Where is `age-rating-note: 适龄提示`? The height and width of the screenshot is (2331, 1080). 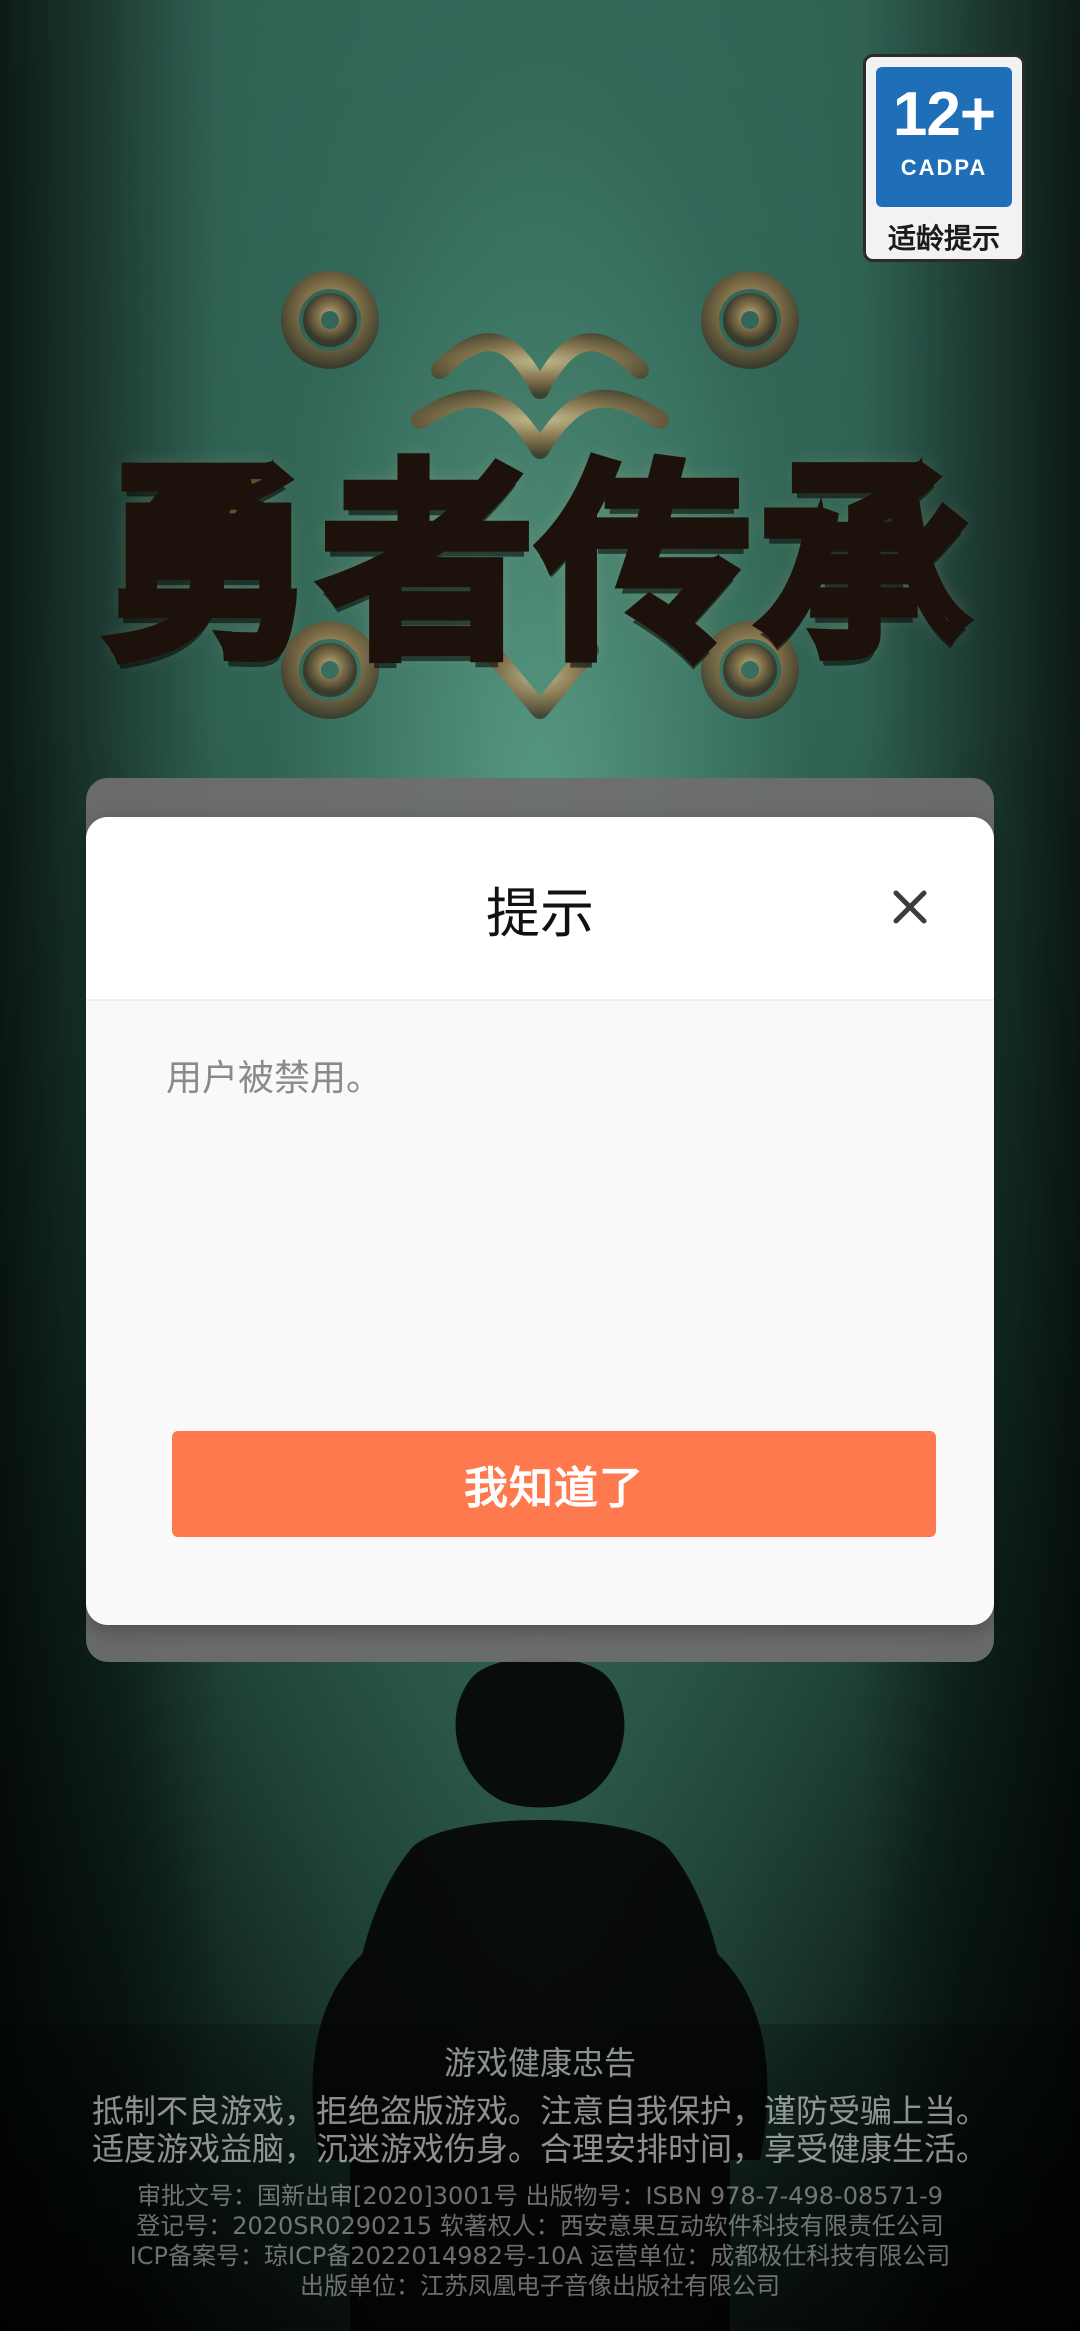
age-rating-note: 适龄提示 is located at coordinates (943, 238).